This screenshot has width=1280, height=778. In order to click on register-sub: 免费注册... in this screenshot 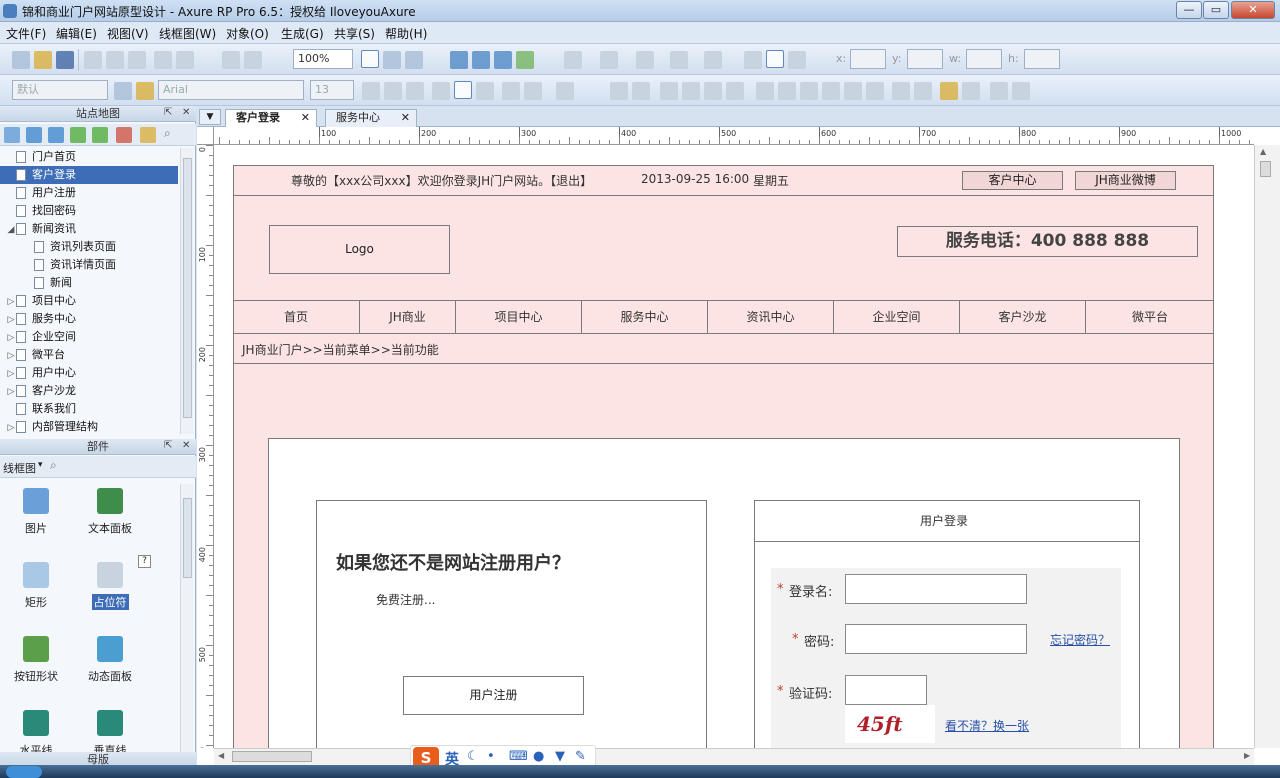, I will do `click(405, 599)`.